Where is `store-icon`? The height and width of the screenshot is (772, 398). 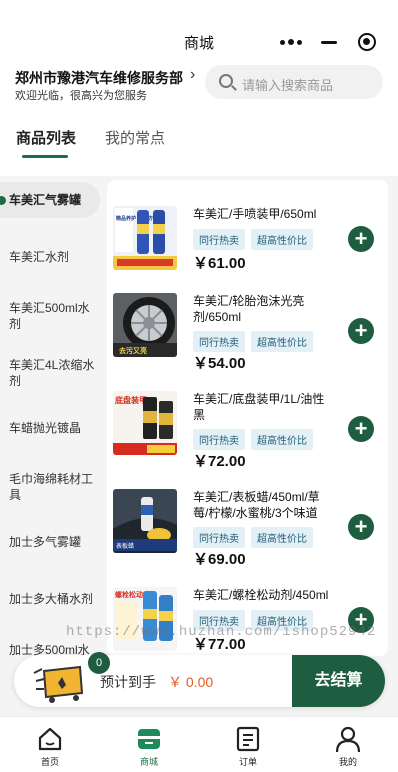 store-icon is located at coordinates (149, 739).